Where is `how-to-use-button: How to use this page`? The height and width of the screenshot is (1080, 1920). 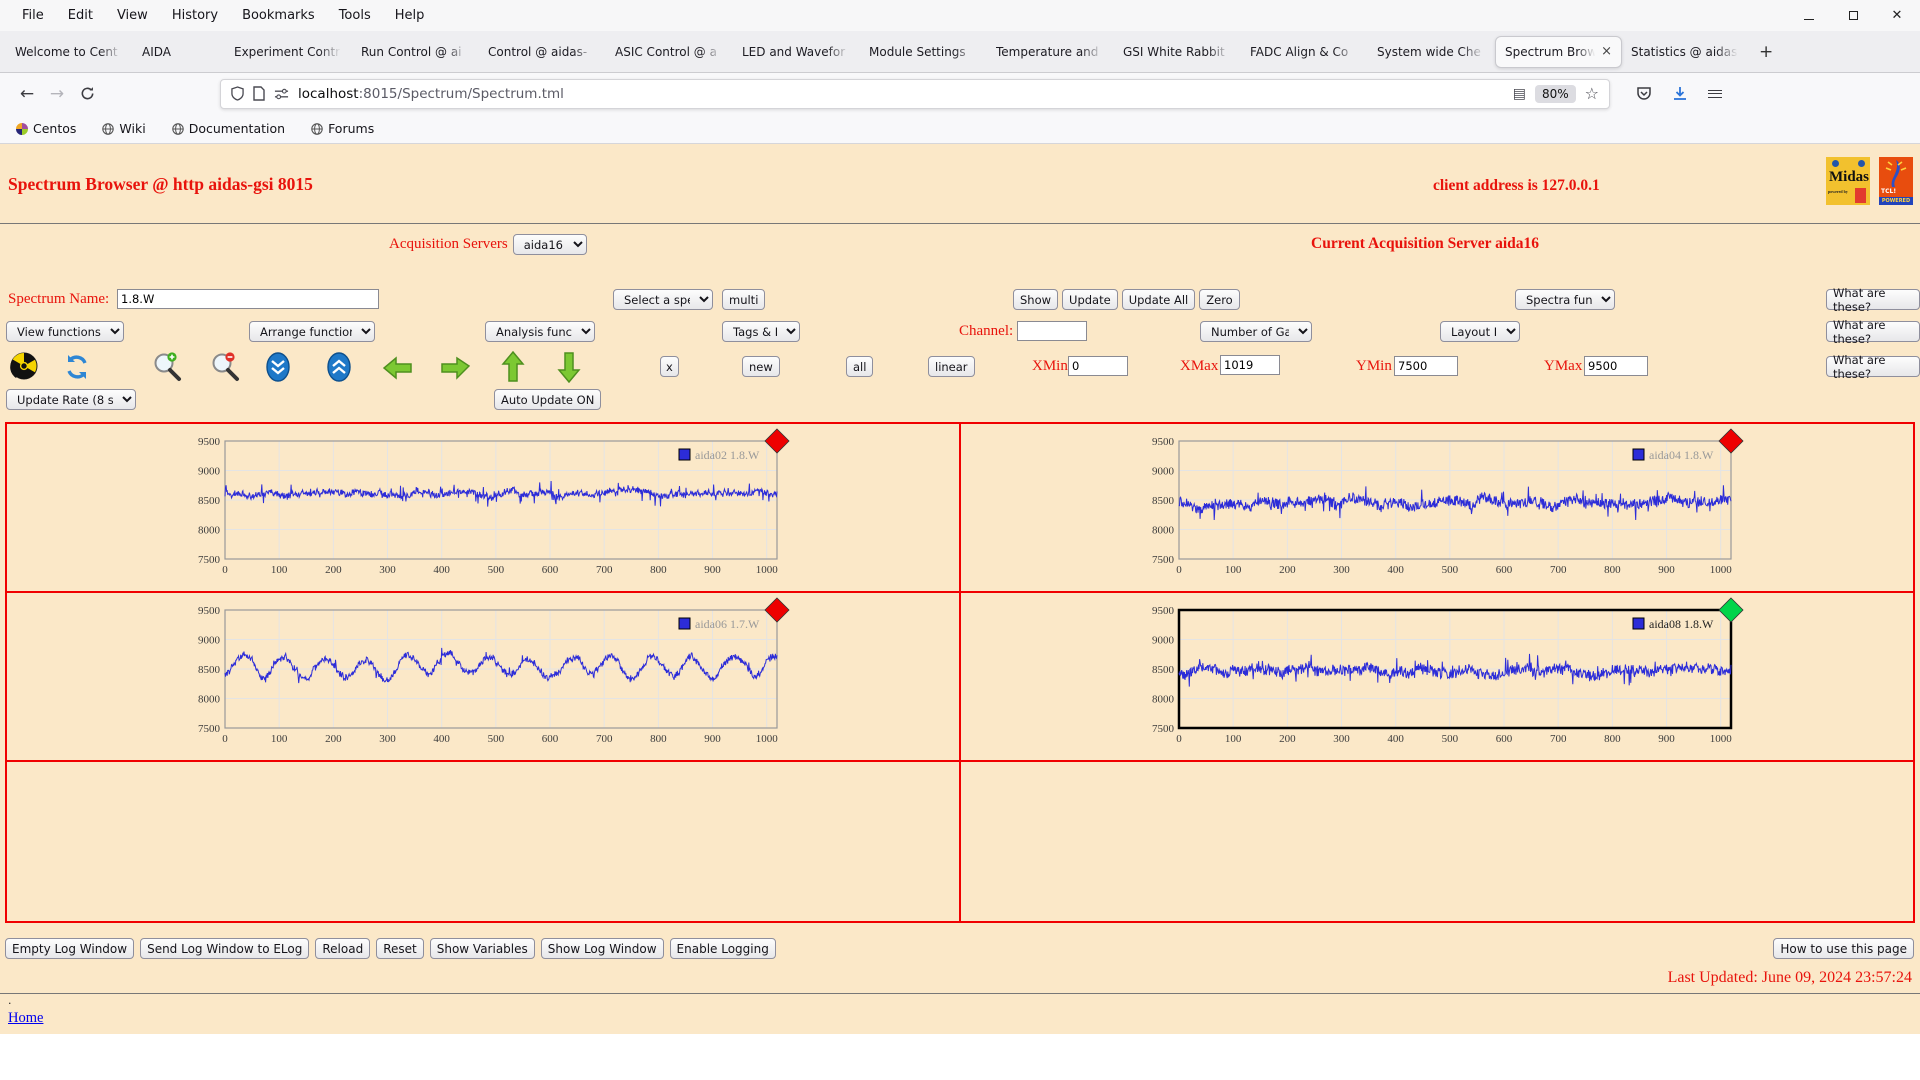 how-to-use-button: How to use this page is located at coordinates (1843, 948).